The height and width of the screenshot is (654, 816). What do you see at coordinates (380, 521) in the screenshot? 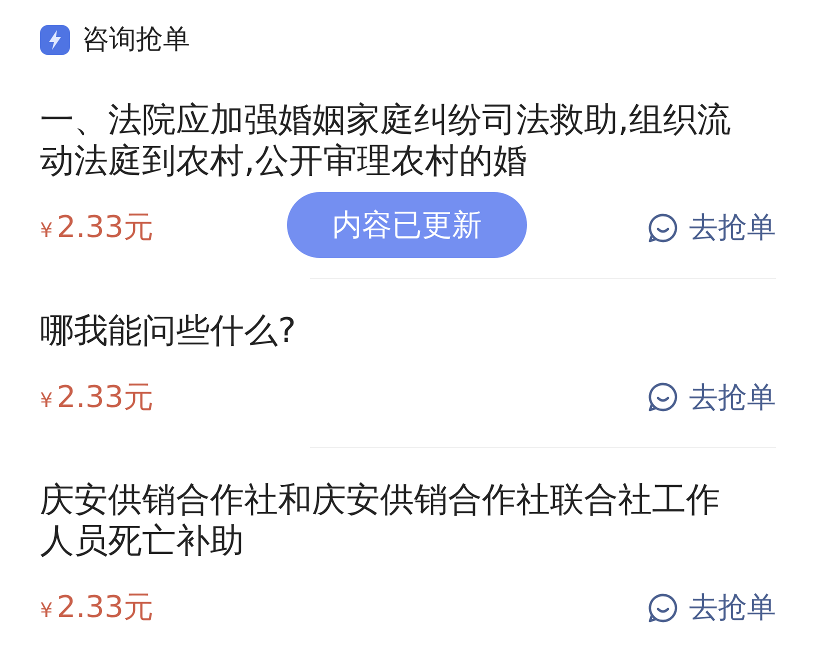
I see `question-text: 庆安供销合作社和庆安供销合作社联合社工作人员死亡补助` at bounding box center [380, 521].